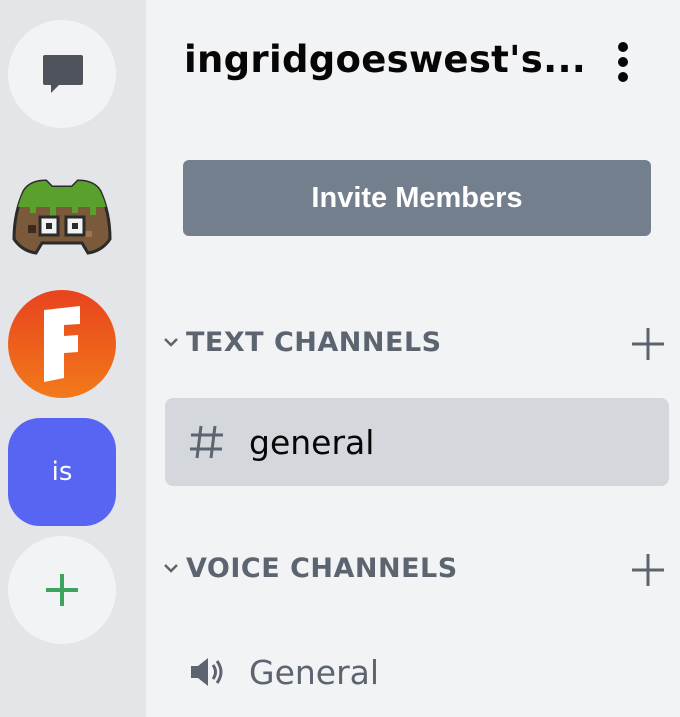 This screenshot has height=717, width=680. What do you see at coordinates (623, 62) in the screenshot?
I see `more-vertical-icon` at bounding box center [623, 62].